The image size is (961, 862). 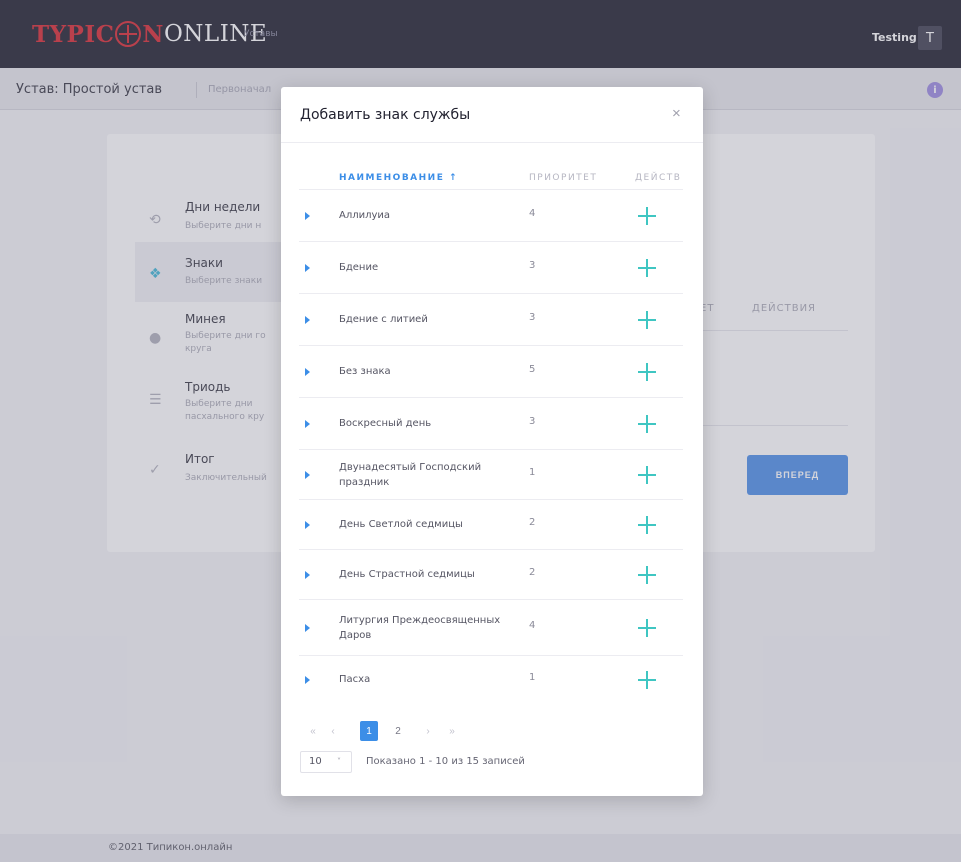 I want to click on row-name: Воскресный день, so click(x=385, y=423).